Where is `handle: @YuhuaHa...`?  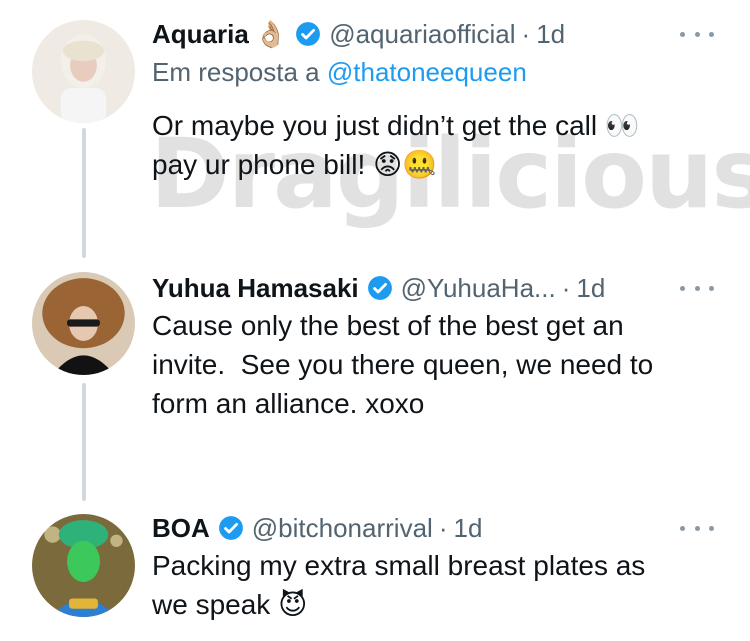 handle: @YuhuaHa... is located at coordinates (478, 288).